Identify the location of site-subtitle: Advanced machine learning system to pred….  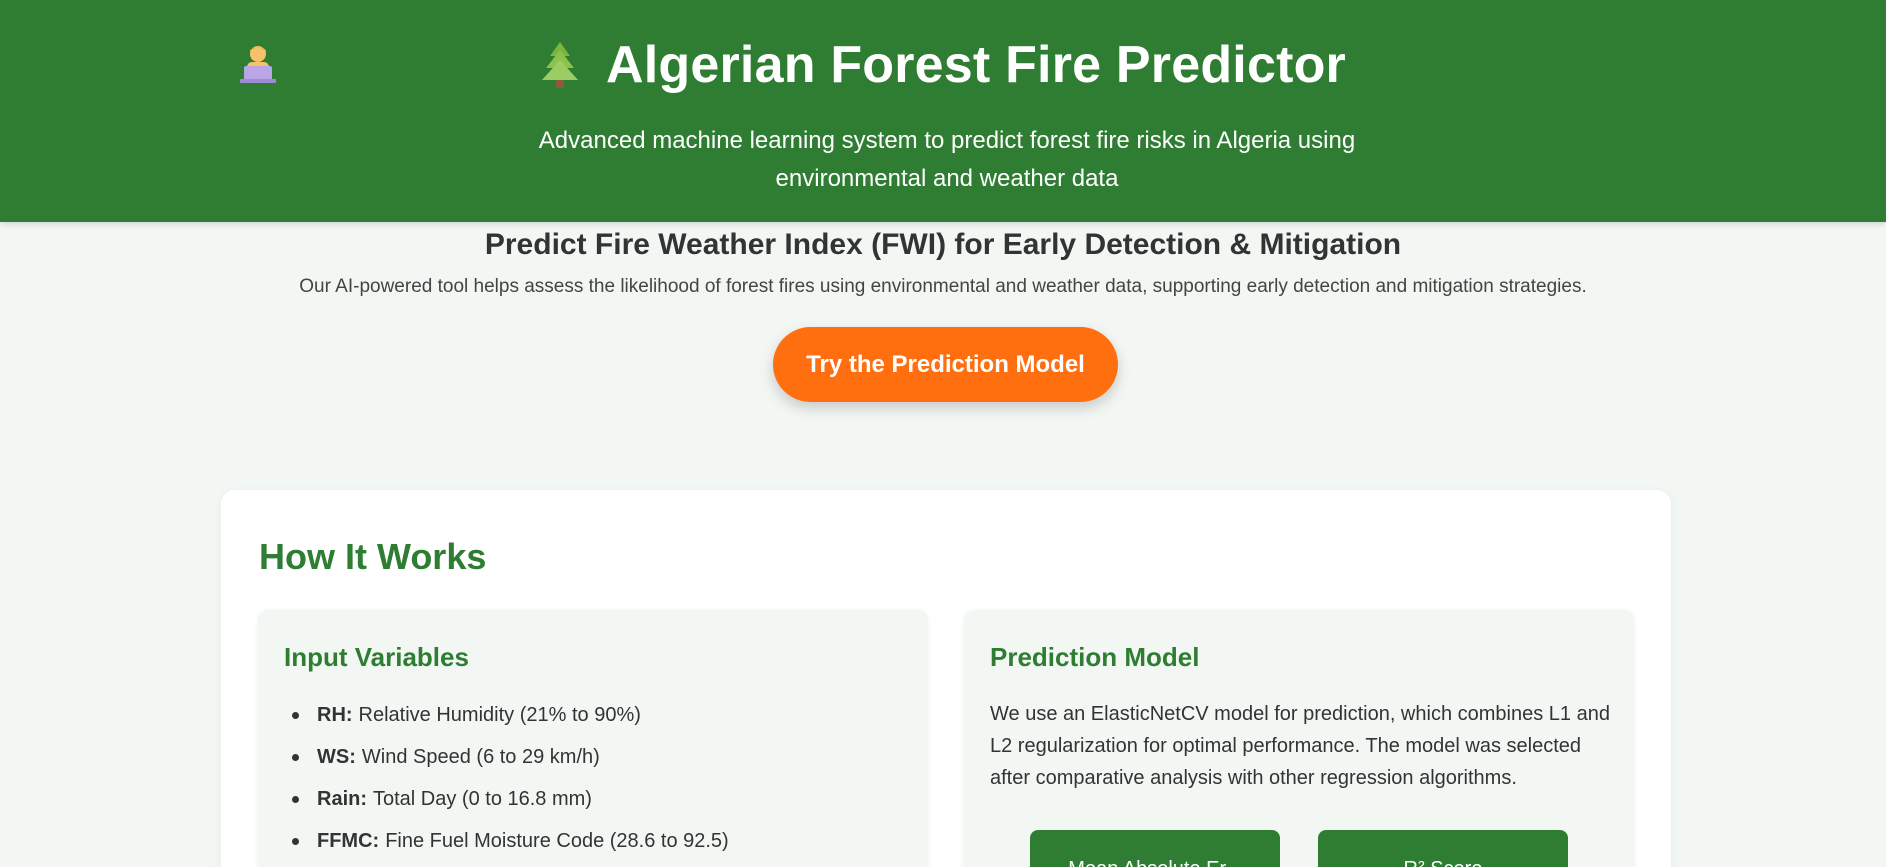
(947, 159).